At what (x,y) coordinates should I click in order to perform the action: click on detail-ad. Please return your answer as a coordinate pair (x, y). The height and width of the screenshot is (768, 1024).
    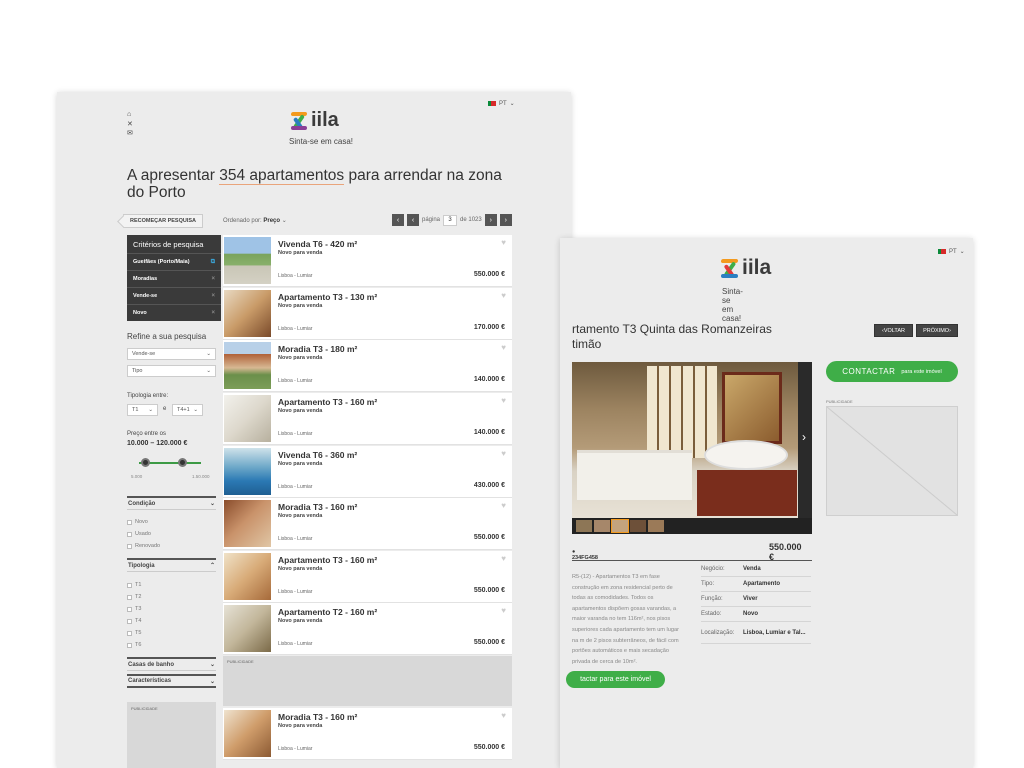
    Looking at the image, I should click on (892, 461).